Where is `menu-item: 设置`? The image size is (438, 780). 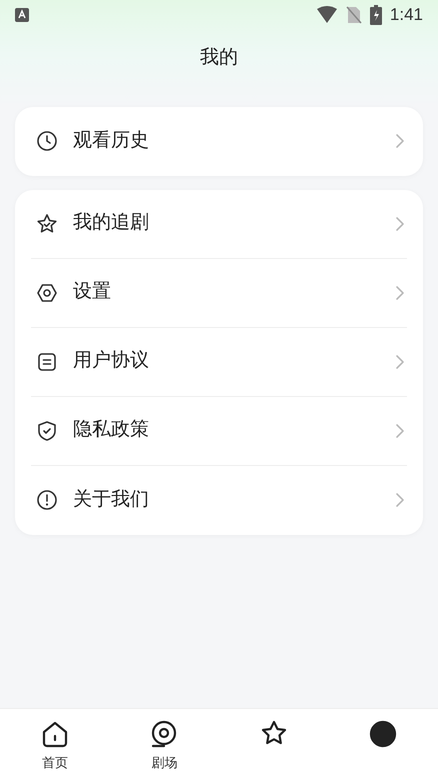
menu-item: 设置 is located at coordinates (219, 293).